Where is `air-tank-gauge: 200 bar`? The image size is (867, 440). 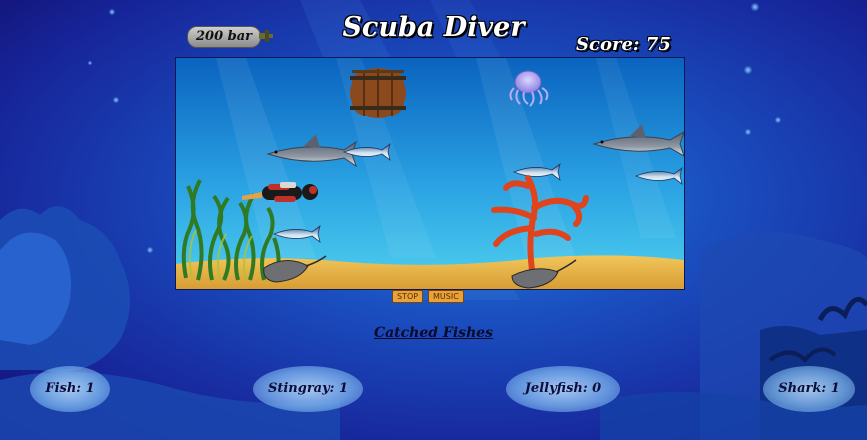 air-tank-gauge: 200 bar is located at coordinates (224, 37).